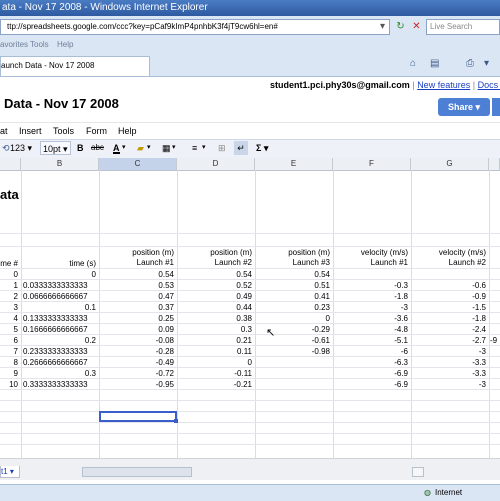  I want to click on header-pos3-line2: Launch #3, so click(294, 262).